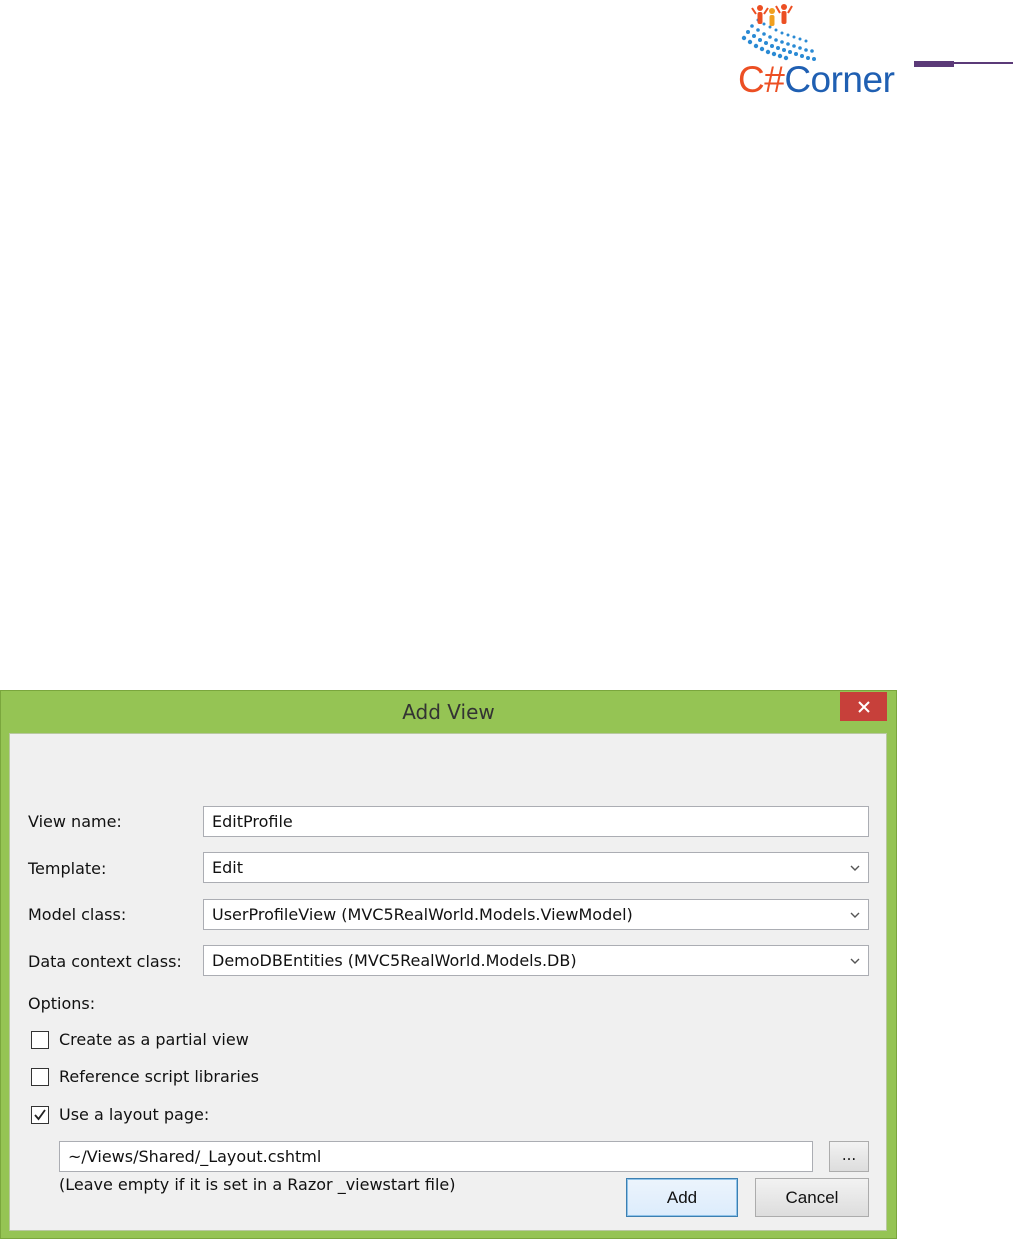 The height and width of the screenshot is (1240, 1013). What do you see at coordinates (536, 821) in the screenshot?
I see `view-name-input: EditProfile` at bounding box center [536, 821].